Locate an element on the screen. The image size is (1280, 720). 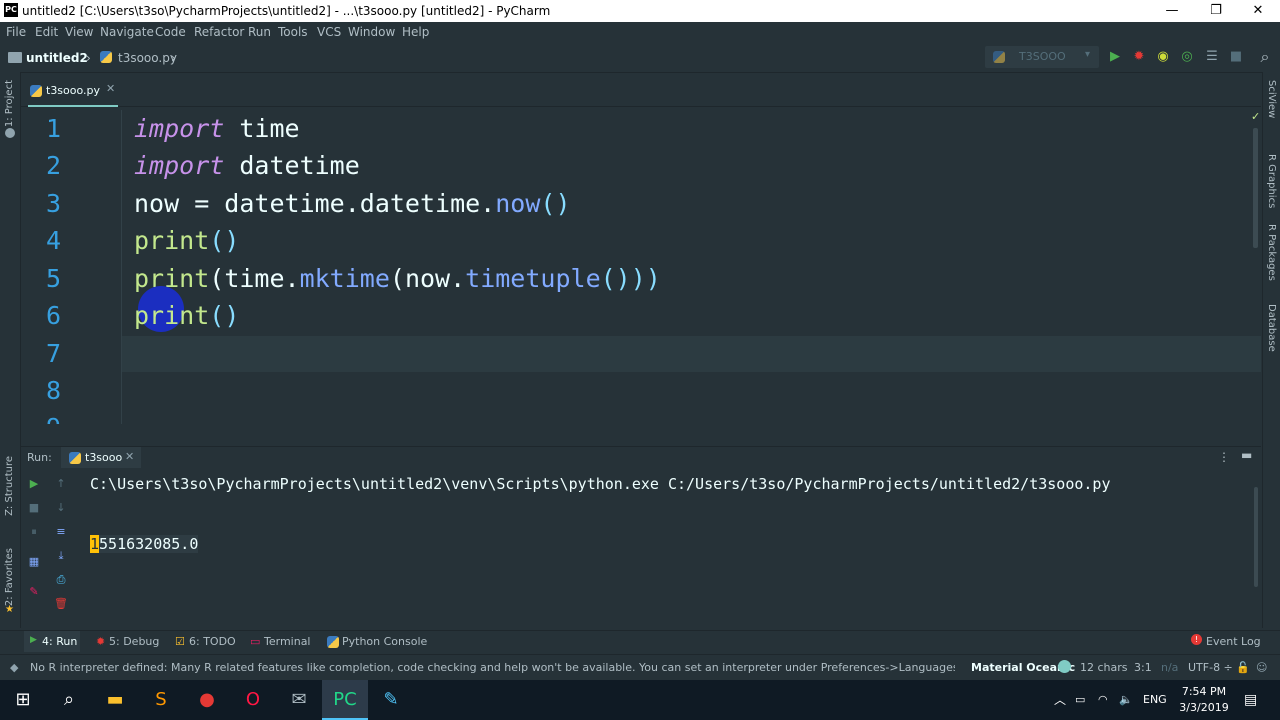
battery-icon: ▭ is located at coordinates (1080, 700).